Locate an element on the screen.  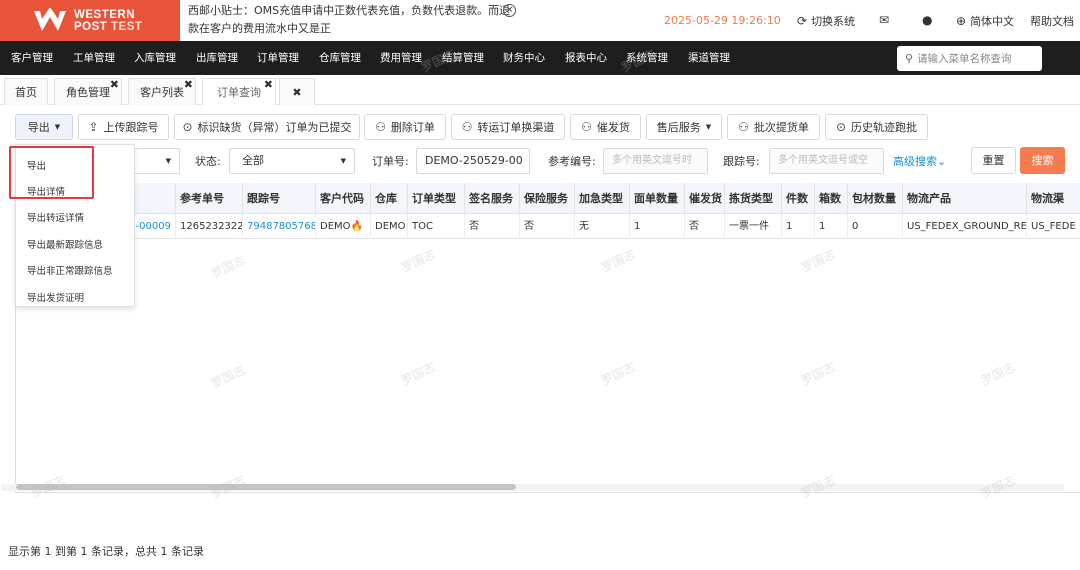
column-header: 物流渠 is located at coordinates (1053, 198).